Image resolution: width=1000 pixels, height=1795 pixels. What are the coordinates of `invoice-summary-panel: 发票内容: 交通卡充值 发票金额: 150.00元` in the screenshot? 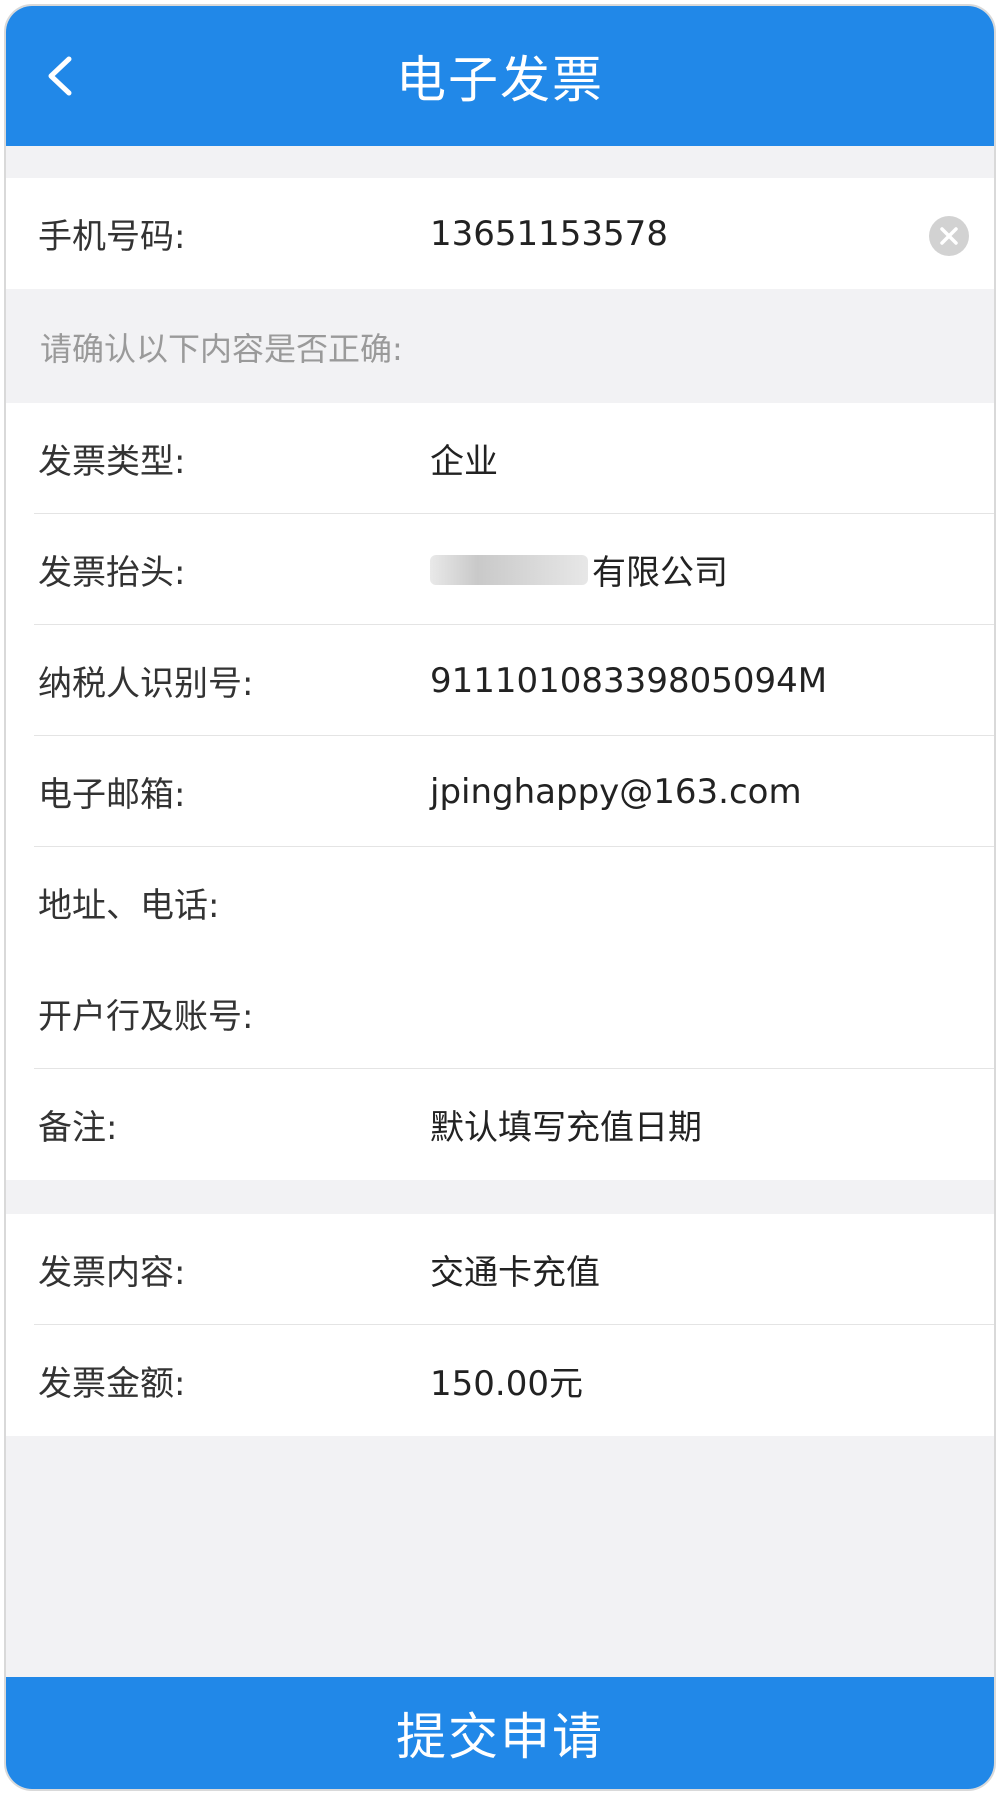 It's located at (500, 1325).